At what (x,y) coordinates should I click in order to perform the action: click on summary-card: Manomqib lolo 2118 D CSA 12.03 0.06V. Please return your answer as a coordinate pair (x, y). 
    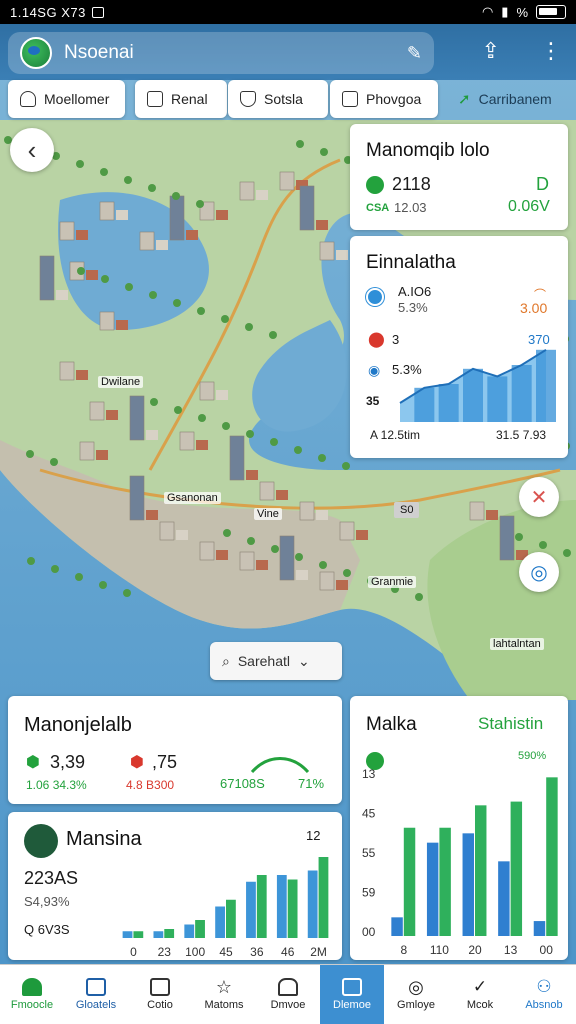
    Looking at the image, I should click on (459, 177).